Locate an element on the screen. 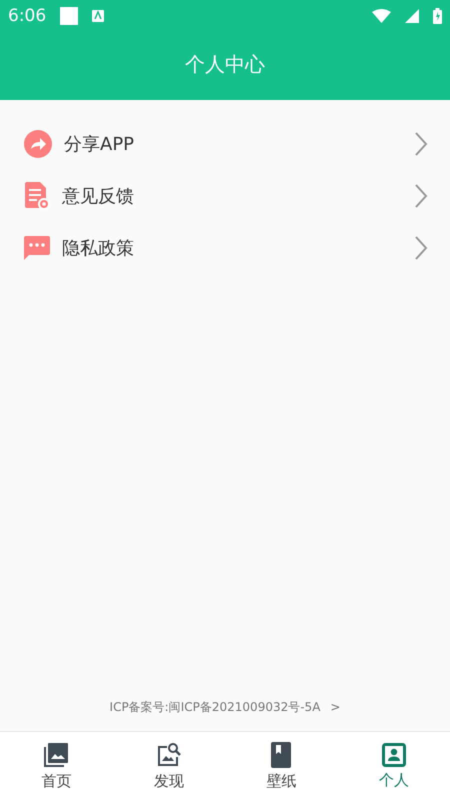 The width and height of the screenshot is (450, 801). bookmark-book-icon is located at coordinates (281, 755).